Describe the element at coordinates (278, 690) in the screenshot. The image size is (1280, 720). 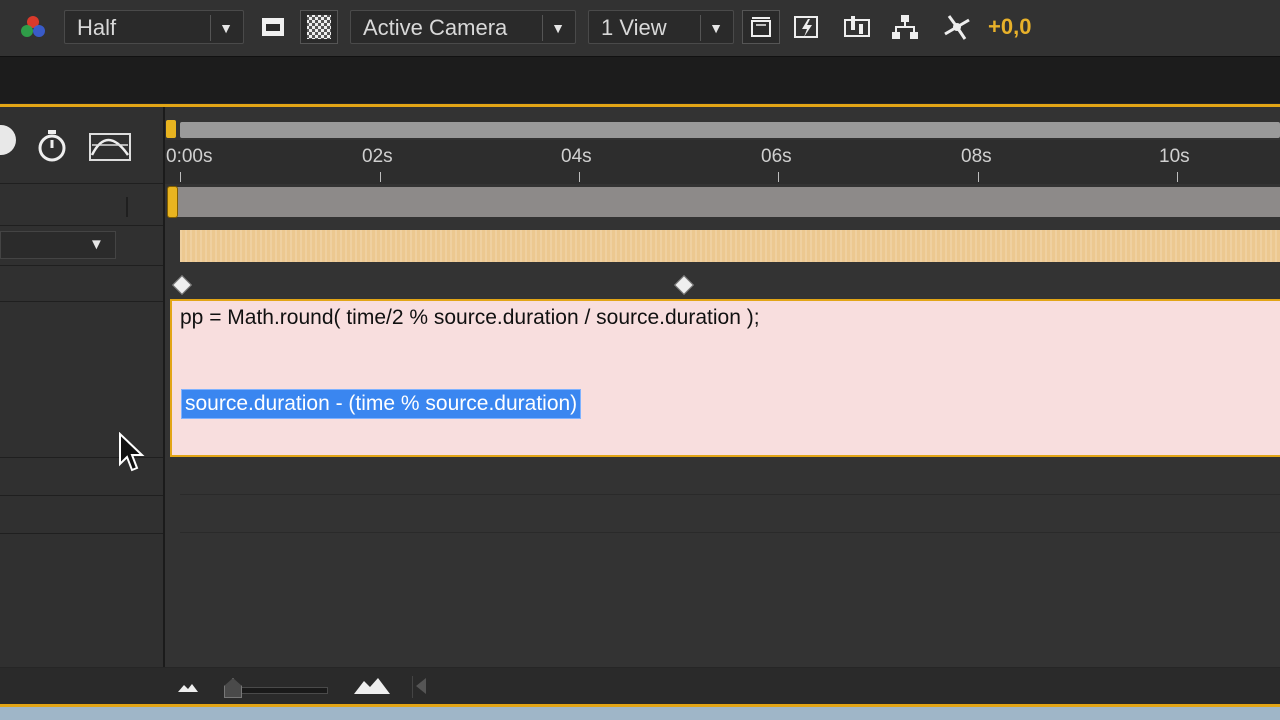
I see `zoom-slider-track` at that location.